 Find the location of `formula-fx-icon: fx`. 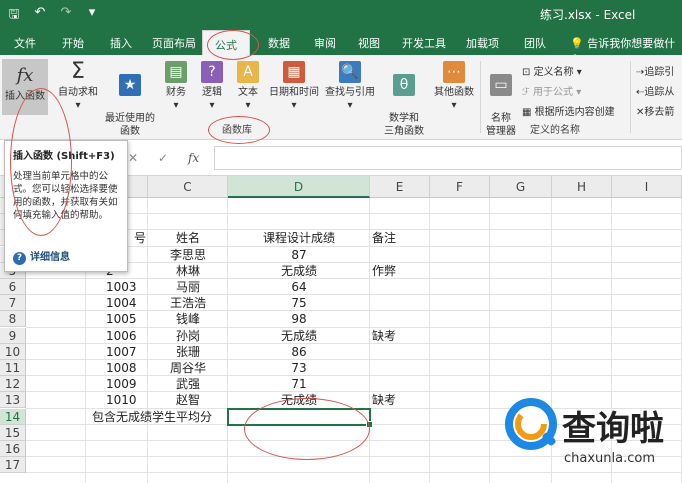

formula-fx-icon: fx is located at coordinates (193, 158).